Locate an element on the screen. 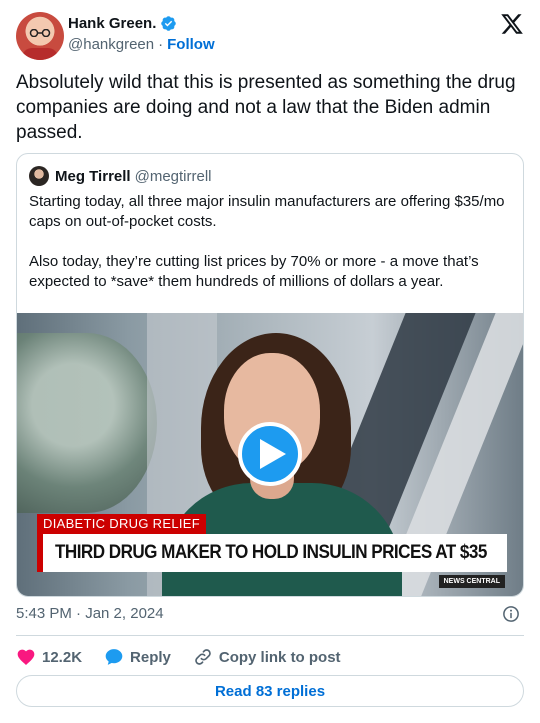 Image resolution: width=540 pixels, height=723 pixels. divider is located at coordinates (270, 635).